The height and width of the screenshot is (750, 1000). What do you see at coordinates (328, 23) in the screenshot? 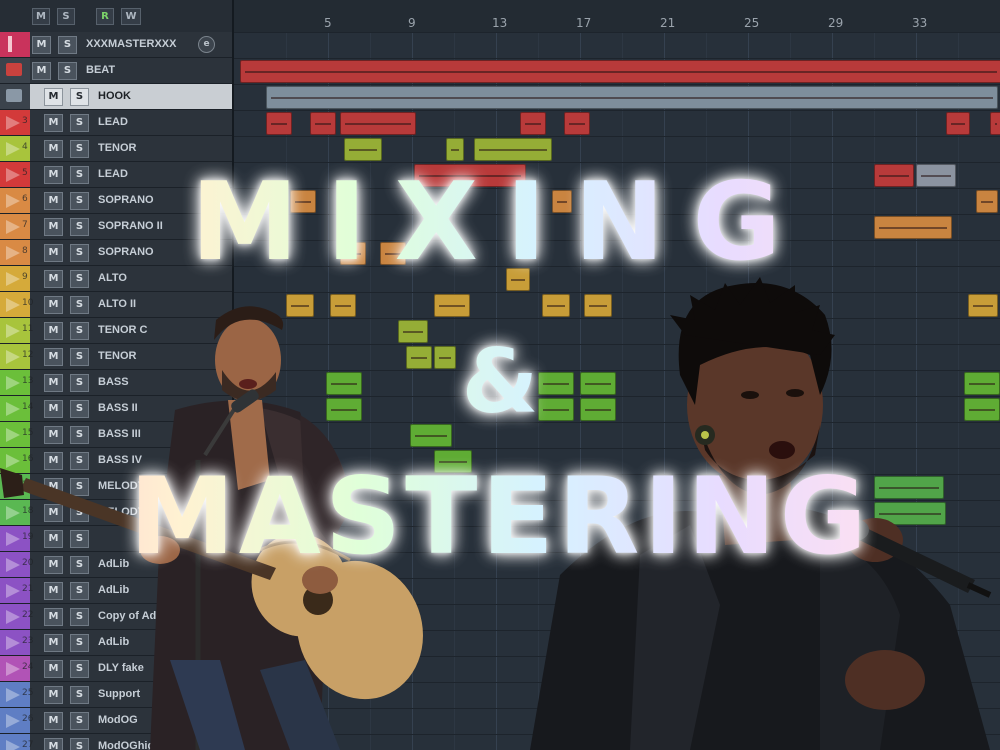
I see `ruler-bar-number: 5` at bounding box center [328, 23].